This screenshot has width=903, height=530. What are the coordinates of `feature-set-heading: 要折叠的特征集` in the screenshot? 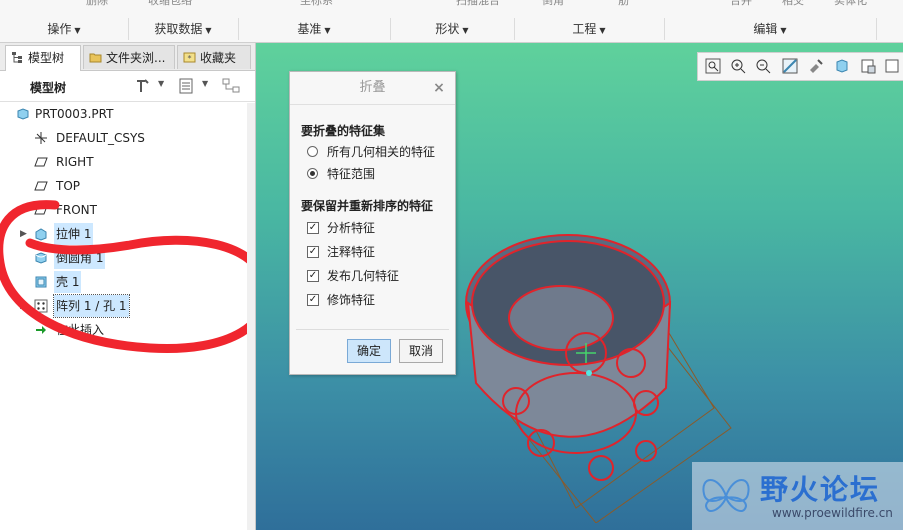 It's located at (343, 131).